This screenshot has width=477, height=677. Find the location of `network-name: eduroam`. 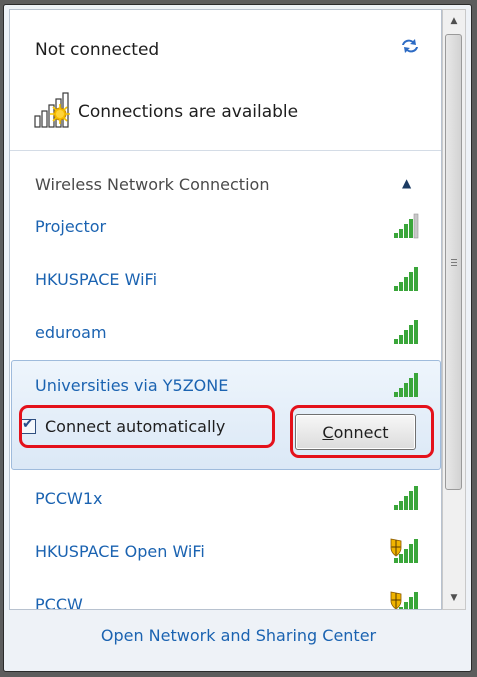

network-name: eduroam is located at coordinates (71, 332).